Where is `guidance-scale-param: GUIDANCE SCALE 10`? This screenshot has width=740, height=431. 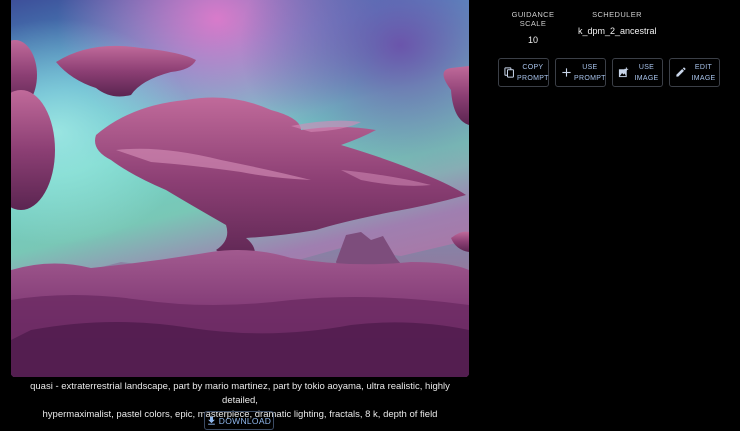 guidance-scale-param: GUIDANCE SCALE 10 is located at coordinates (533, 27).